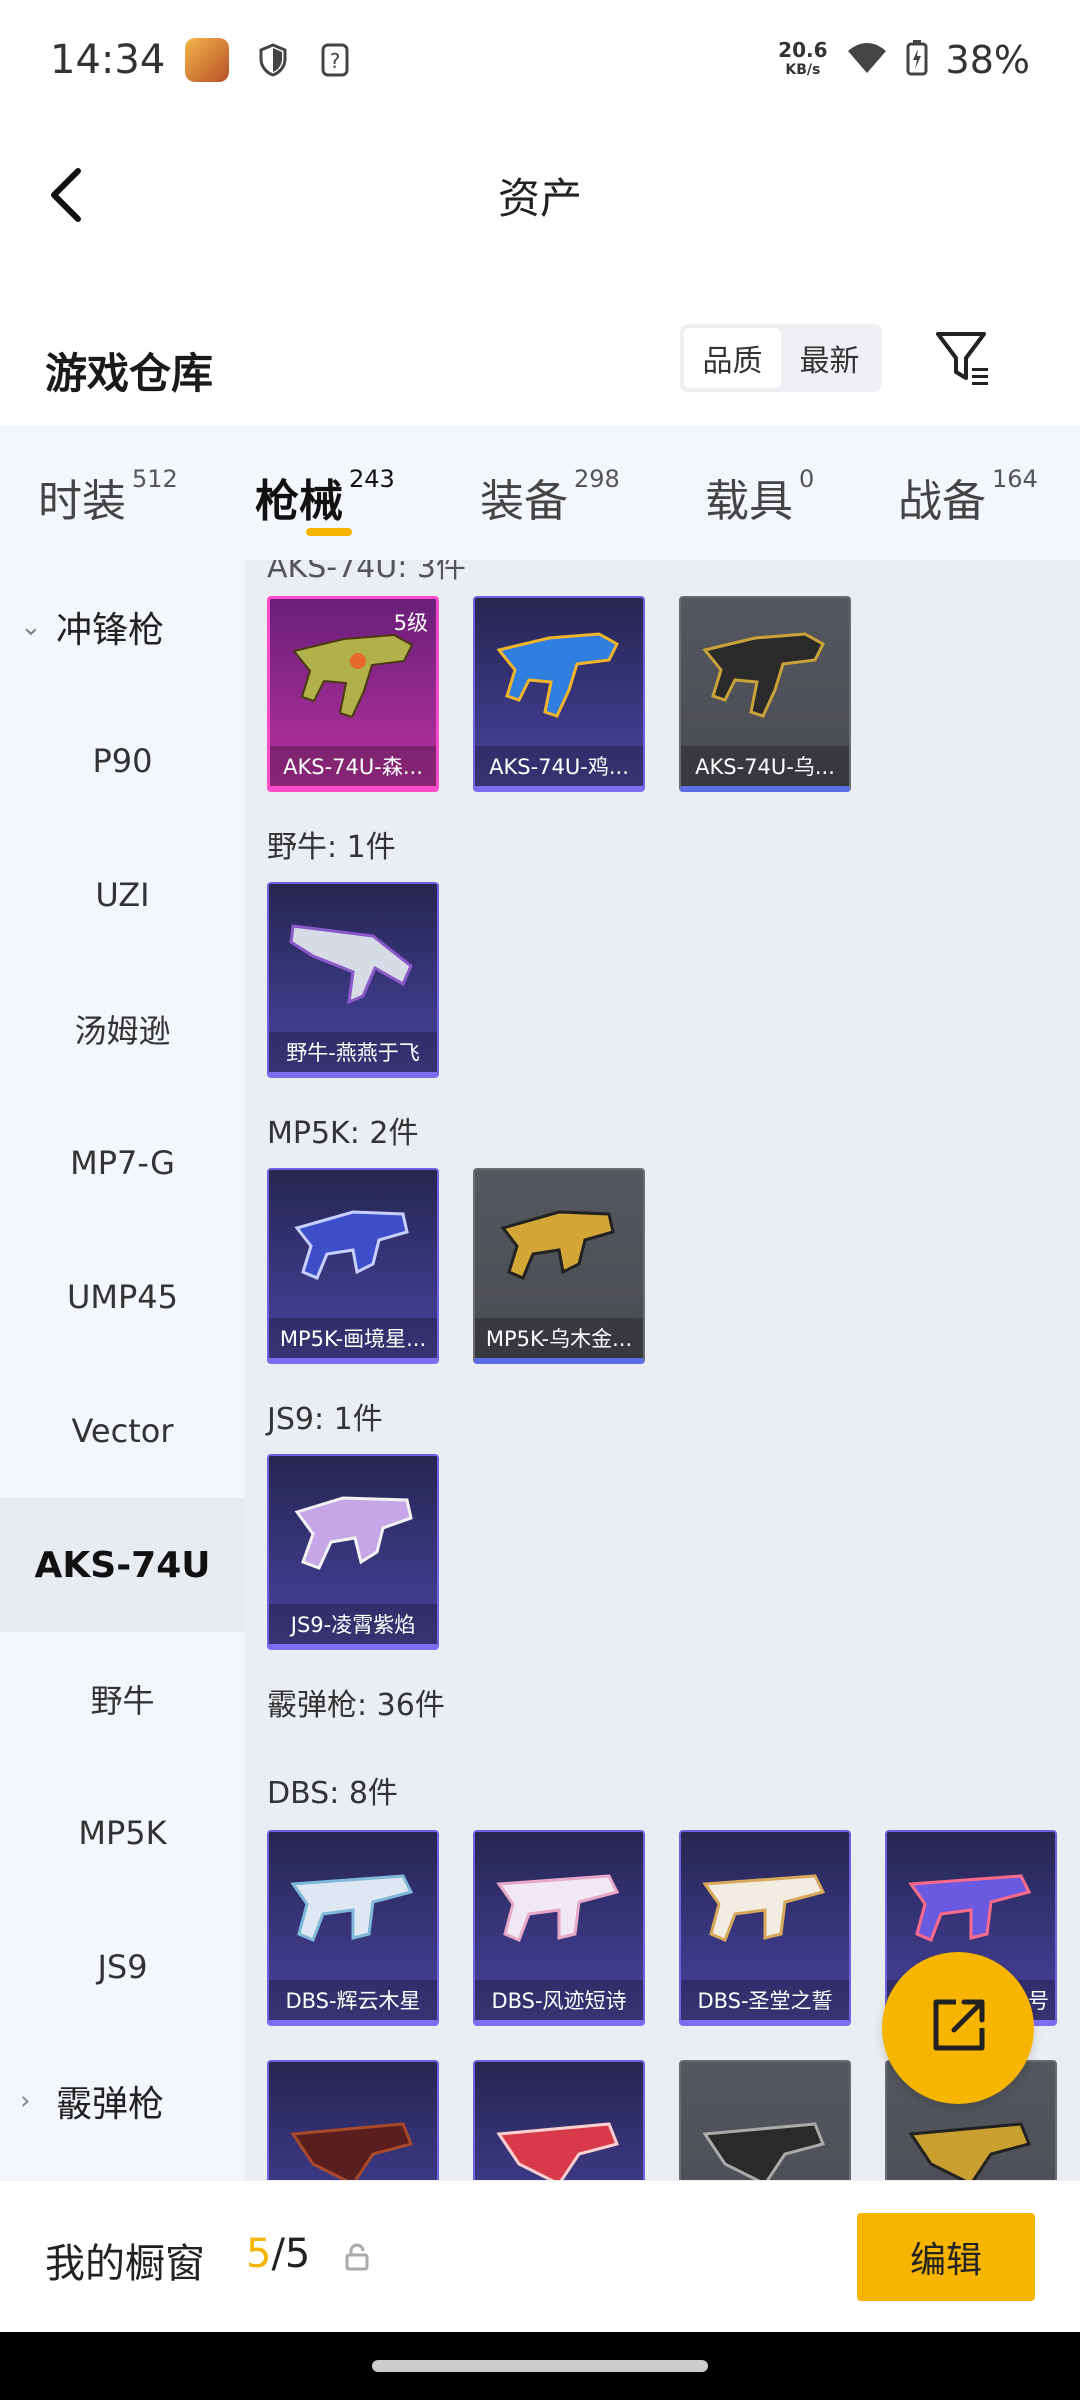 The image size is (1080, 2400). I want to click on showcase-bar: 我的橱窗 5/5 编辑, so click(540, 2256).